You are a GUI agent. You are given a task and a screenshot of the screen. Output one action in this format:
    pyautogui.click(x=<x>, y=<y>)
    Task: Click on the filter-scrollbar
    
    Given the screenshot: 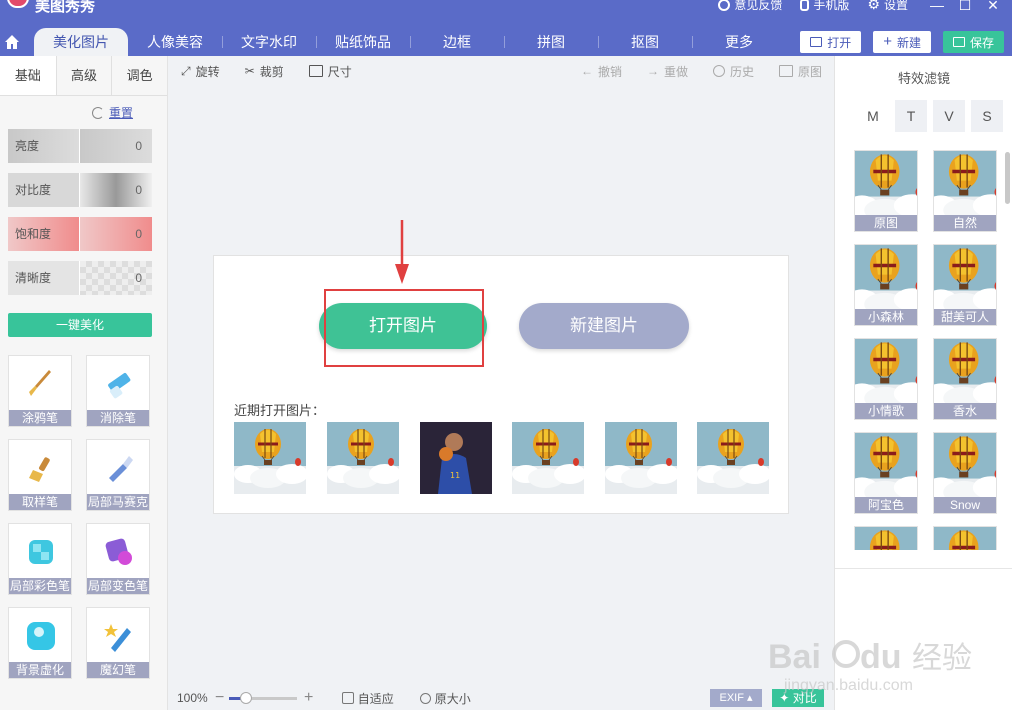 What is the action you would take?
    pyautogui.click(x=1007, y=178)
    